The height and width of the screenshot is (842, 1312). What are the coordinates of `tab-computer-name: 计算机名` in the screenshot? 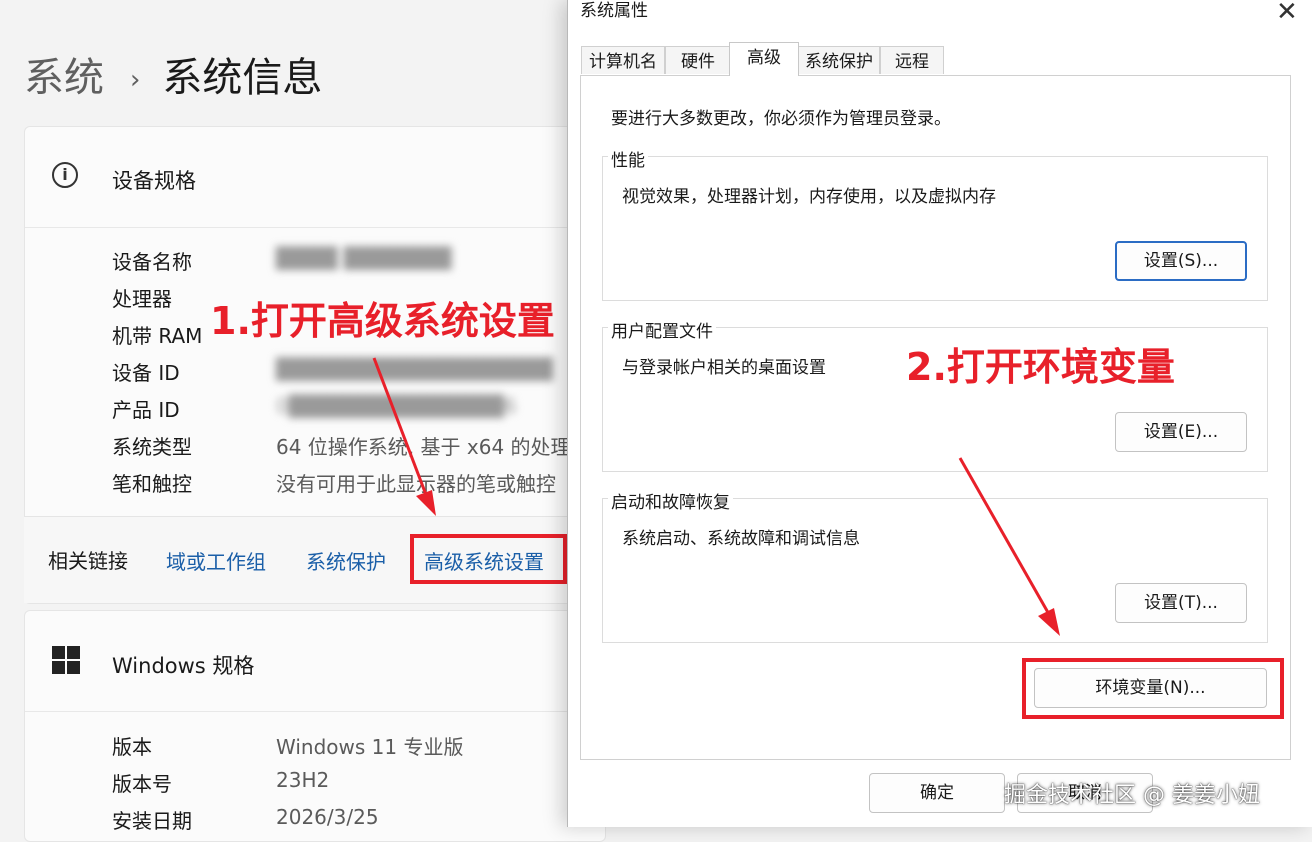 It's located at (623, 60).